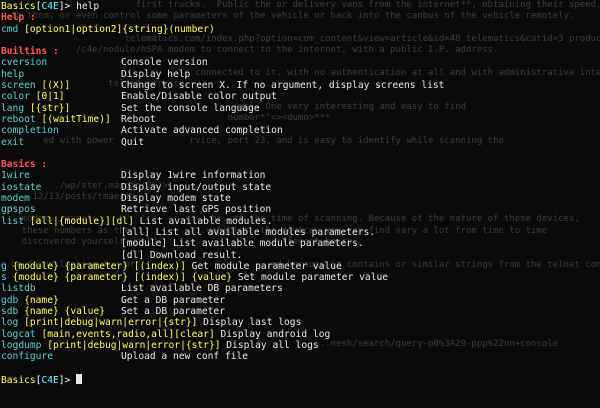  Describe the element at coordinates (133, 142) in the screenshot. I see `command-description: Quit` at that location.